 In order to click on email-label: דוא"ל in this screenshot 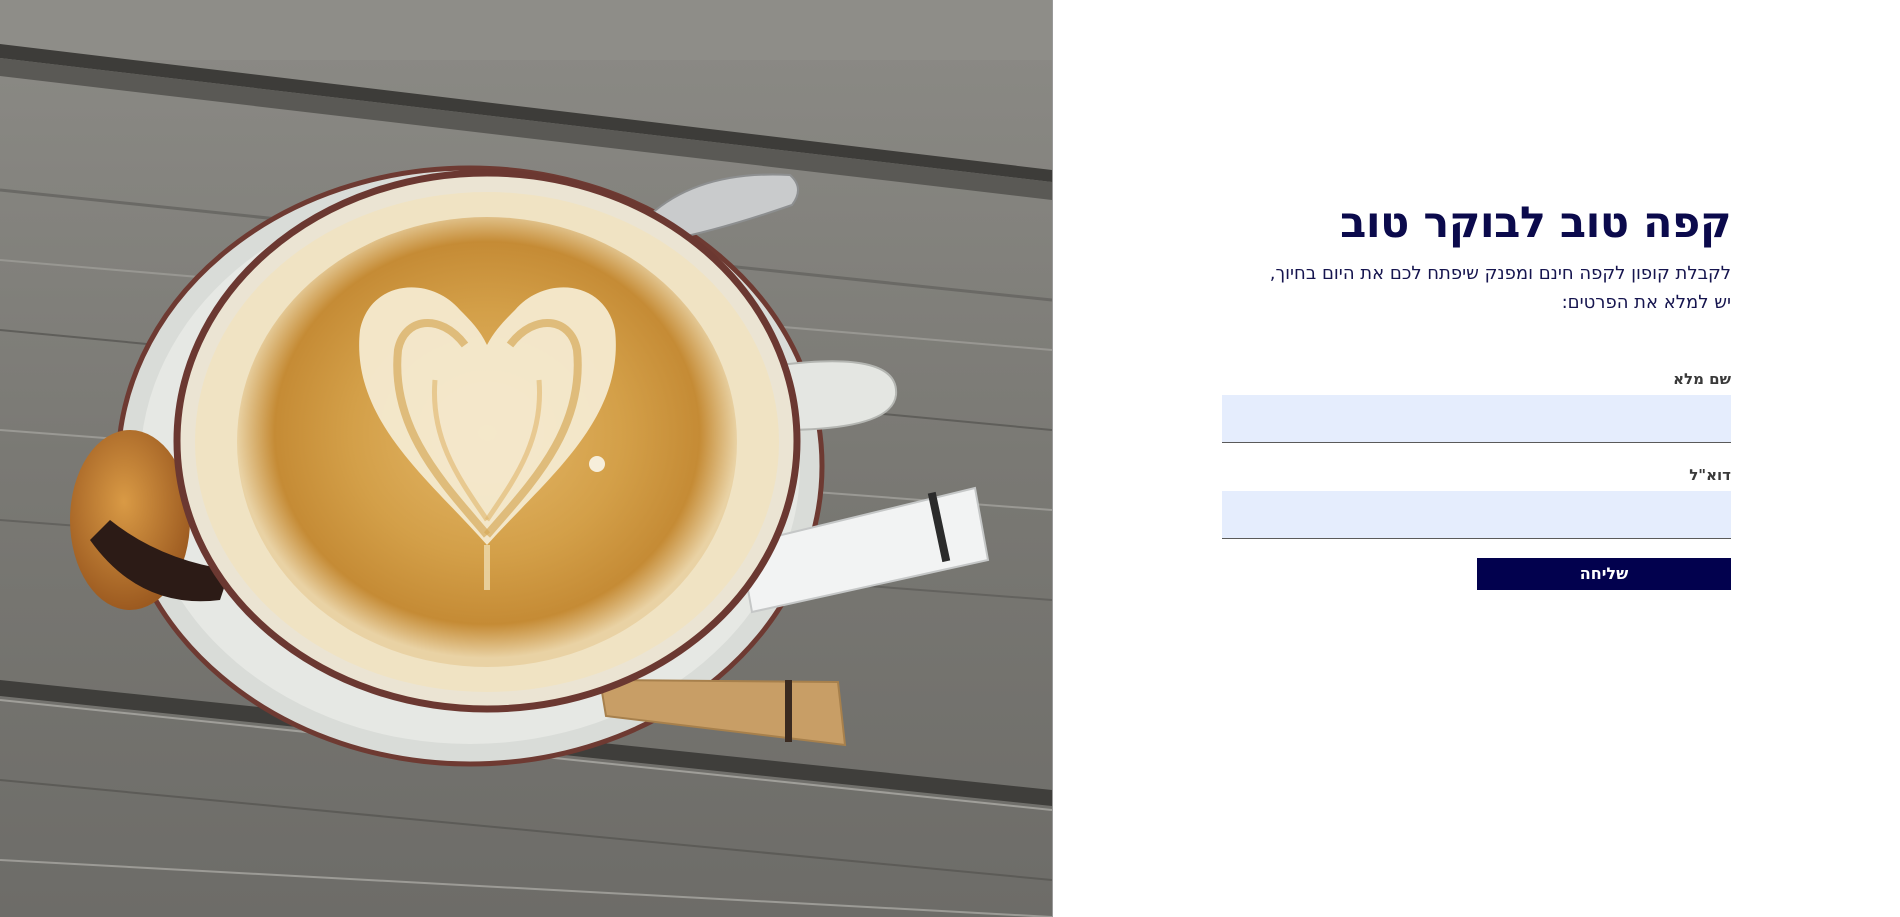, I will do `click(1710, 475)`.